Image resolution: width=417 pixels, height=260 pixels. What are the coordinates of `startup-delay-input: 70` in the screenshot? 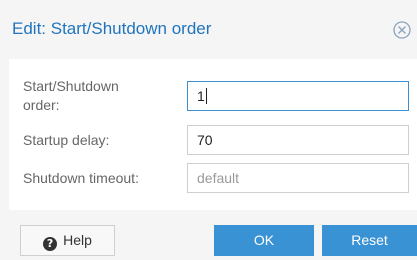 It's located at (298, 140).